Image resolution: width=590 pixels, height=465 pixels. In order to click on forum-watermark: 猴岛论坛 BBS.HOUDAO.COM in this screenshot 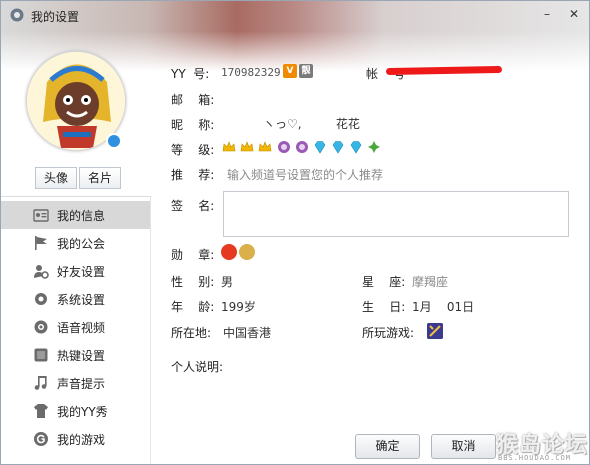, I will do `click(542, 445)`.